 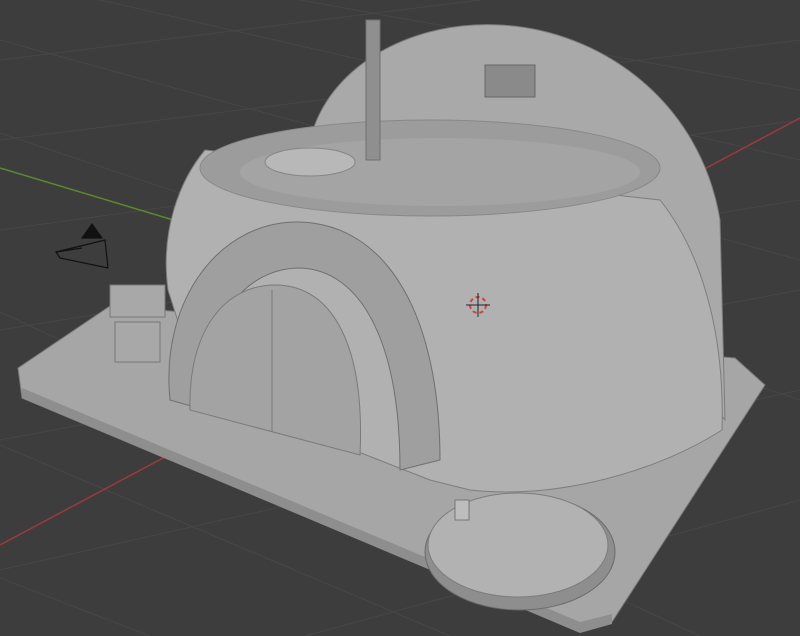 I want to click on camera-object-icon, so click(x=82, y=245).